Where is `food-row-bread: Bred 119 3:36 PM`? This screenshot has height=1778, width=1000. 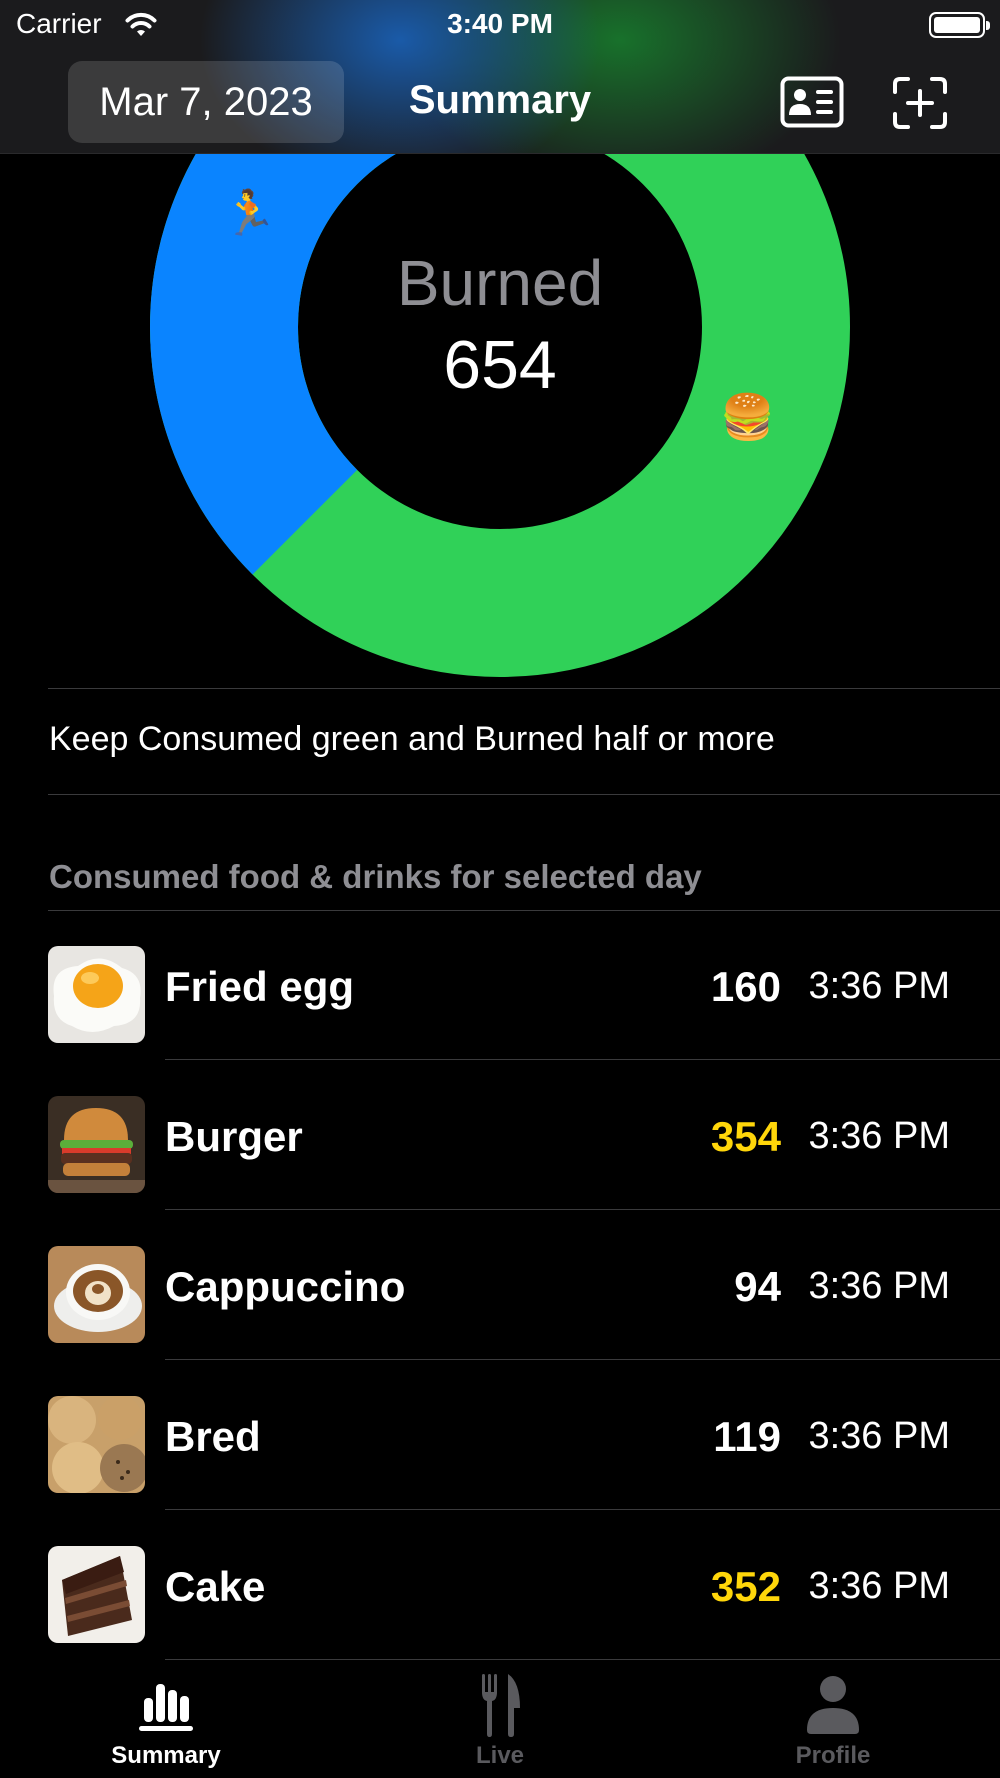 food-row-bread: Bred 119 3:36 PM is located at coordinates (500, 1435).